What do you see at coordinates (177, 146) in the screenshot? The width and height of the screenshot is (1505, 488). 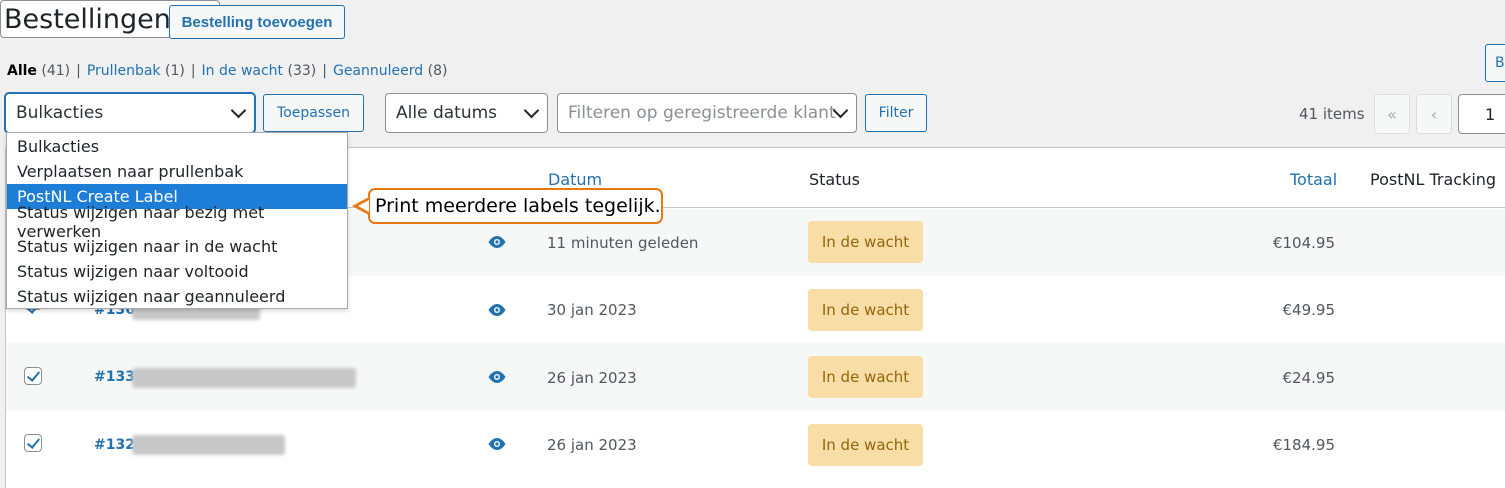 I see `dropdown-option-bulk-actions: Bulkacties` at bounding box center [177, 146].